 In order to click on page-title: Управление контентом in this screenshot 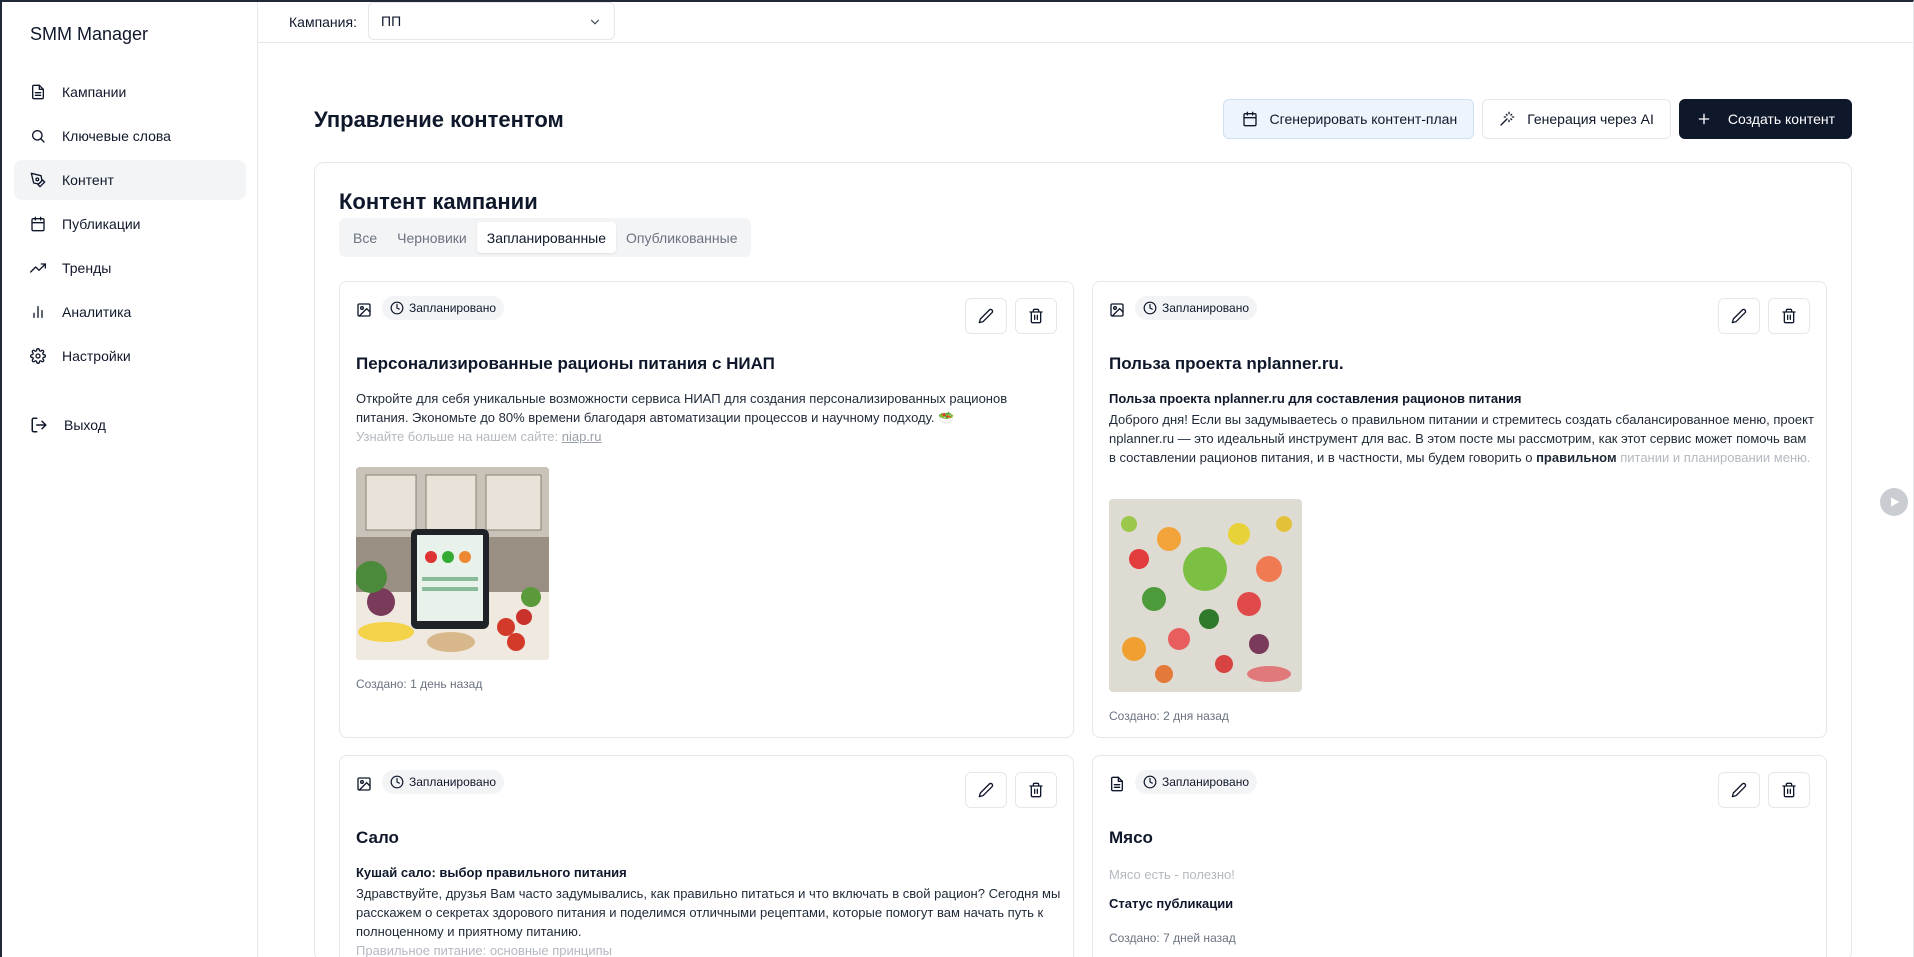, I will do `click(439, 119)`.